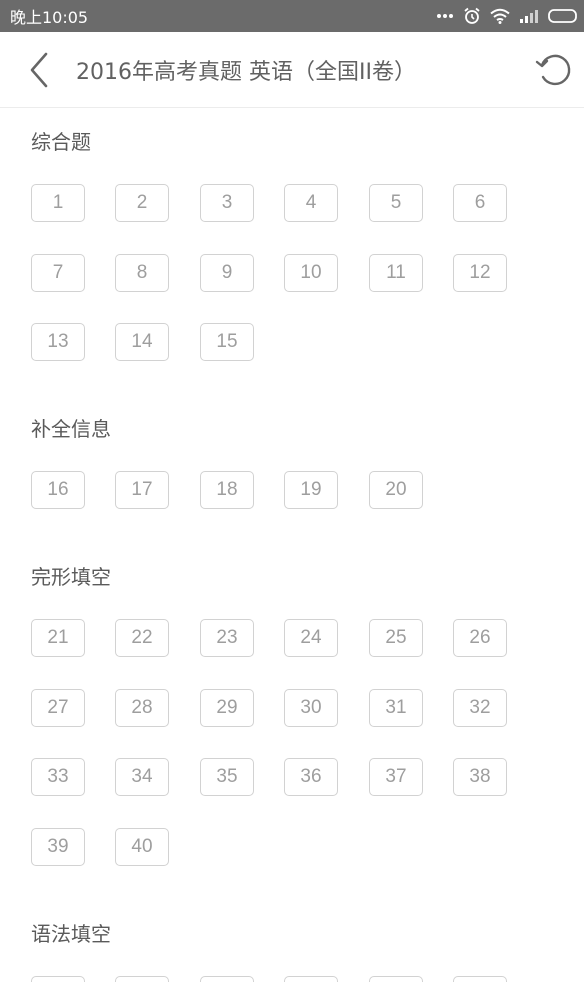 The height and width of the screenshot is (982, 584). What do you see at coordinates (58, 490) in the screenshot?
I see `question-button: 16` at bounding box center [58, 490].